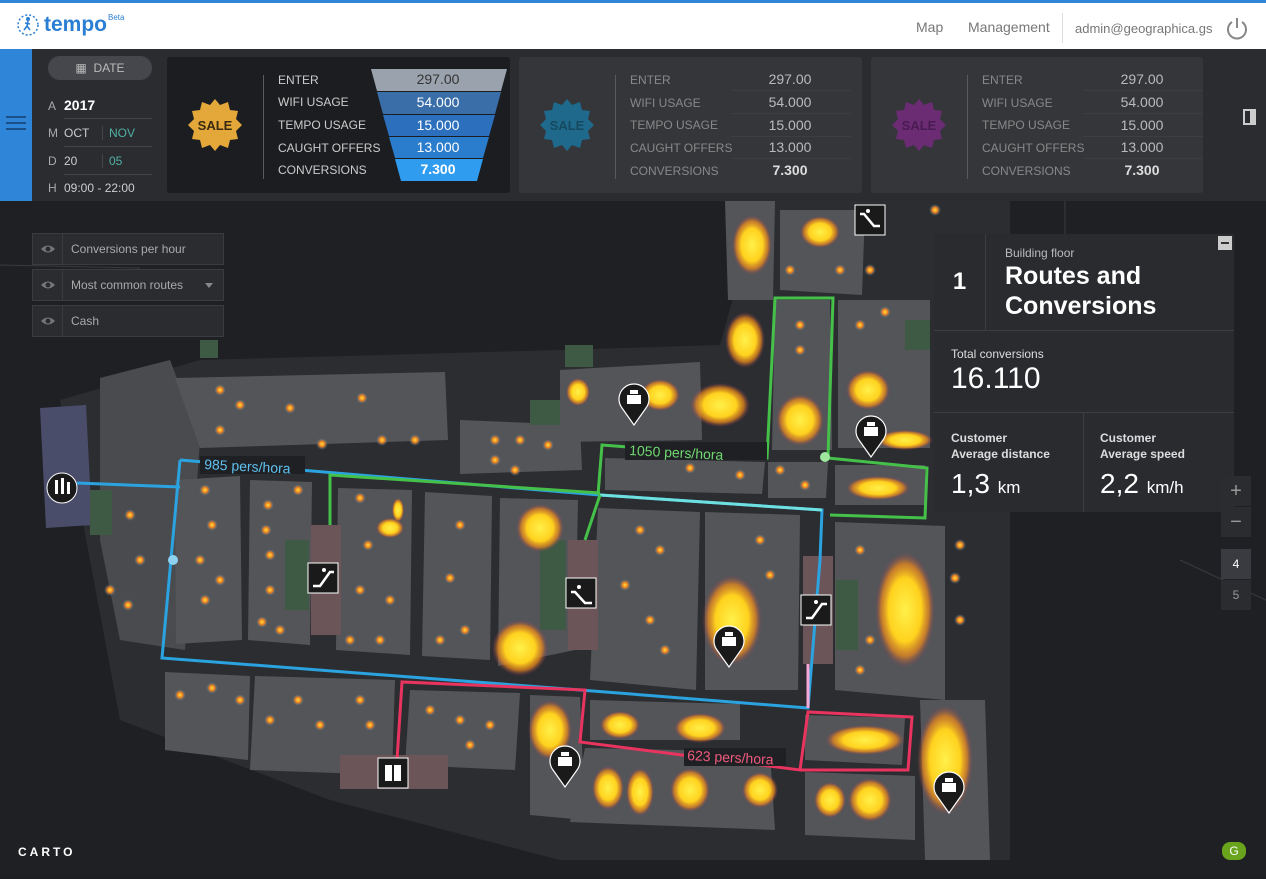 The image size is (1266, 879). I want to click on layer-conversions-per-hour: Conversions per hour, so click(128, 249).